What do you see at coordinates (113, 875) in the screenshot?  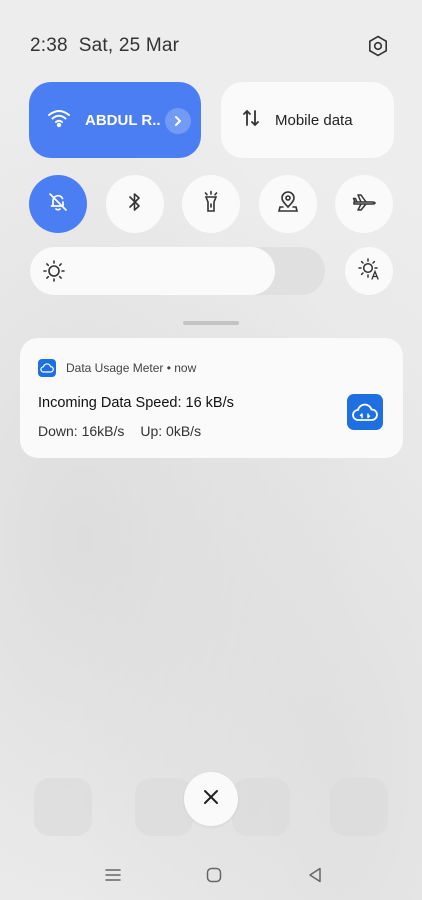 I see `recents-icon` at bounding box center [113, 875].